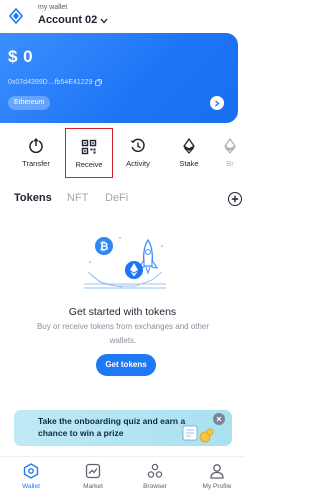 This screenshot has height=500, width=320. Describe the element at coordinates (230, 163) in the screenshot. I see `action-label: Br` at that location.